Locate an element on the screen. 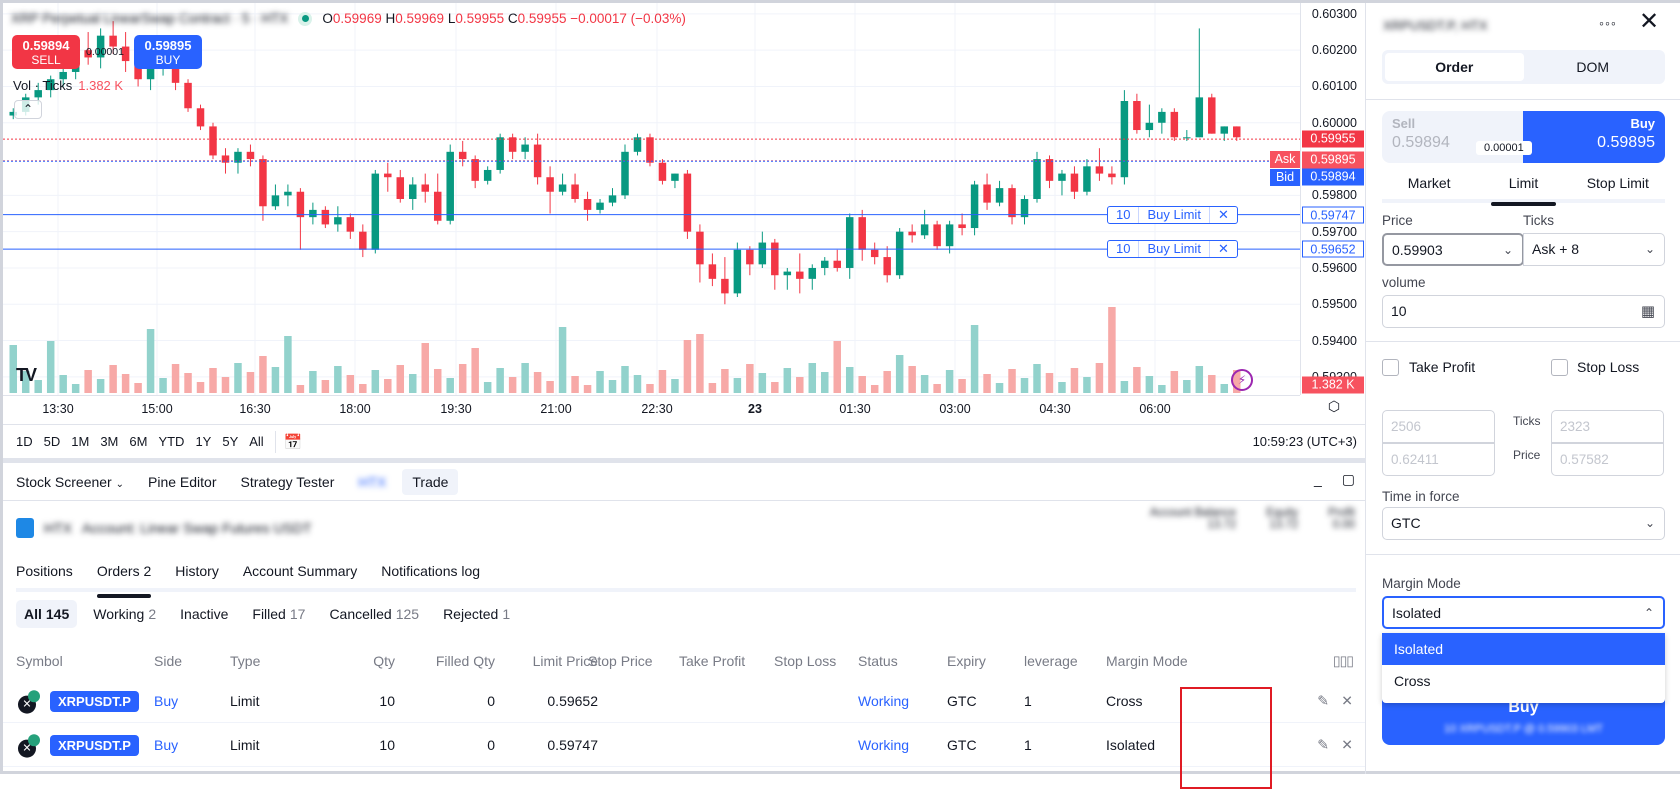 This screenshot has height=789, width=1680. range-ytd: YTD is located at coordinates (171, 441).